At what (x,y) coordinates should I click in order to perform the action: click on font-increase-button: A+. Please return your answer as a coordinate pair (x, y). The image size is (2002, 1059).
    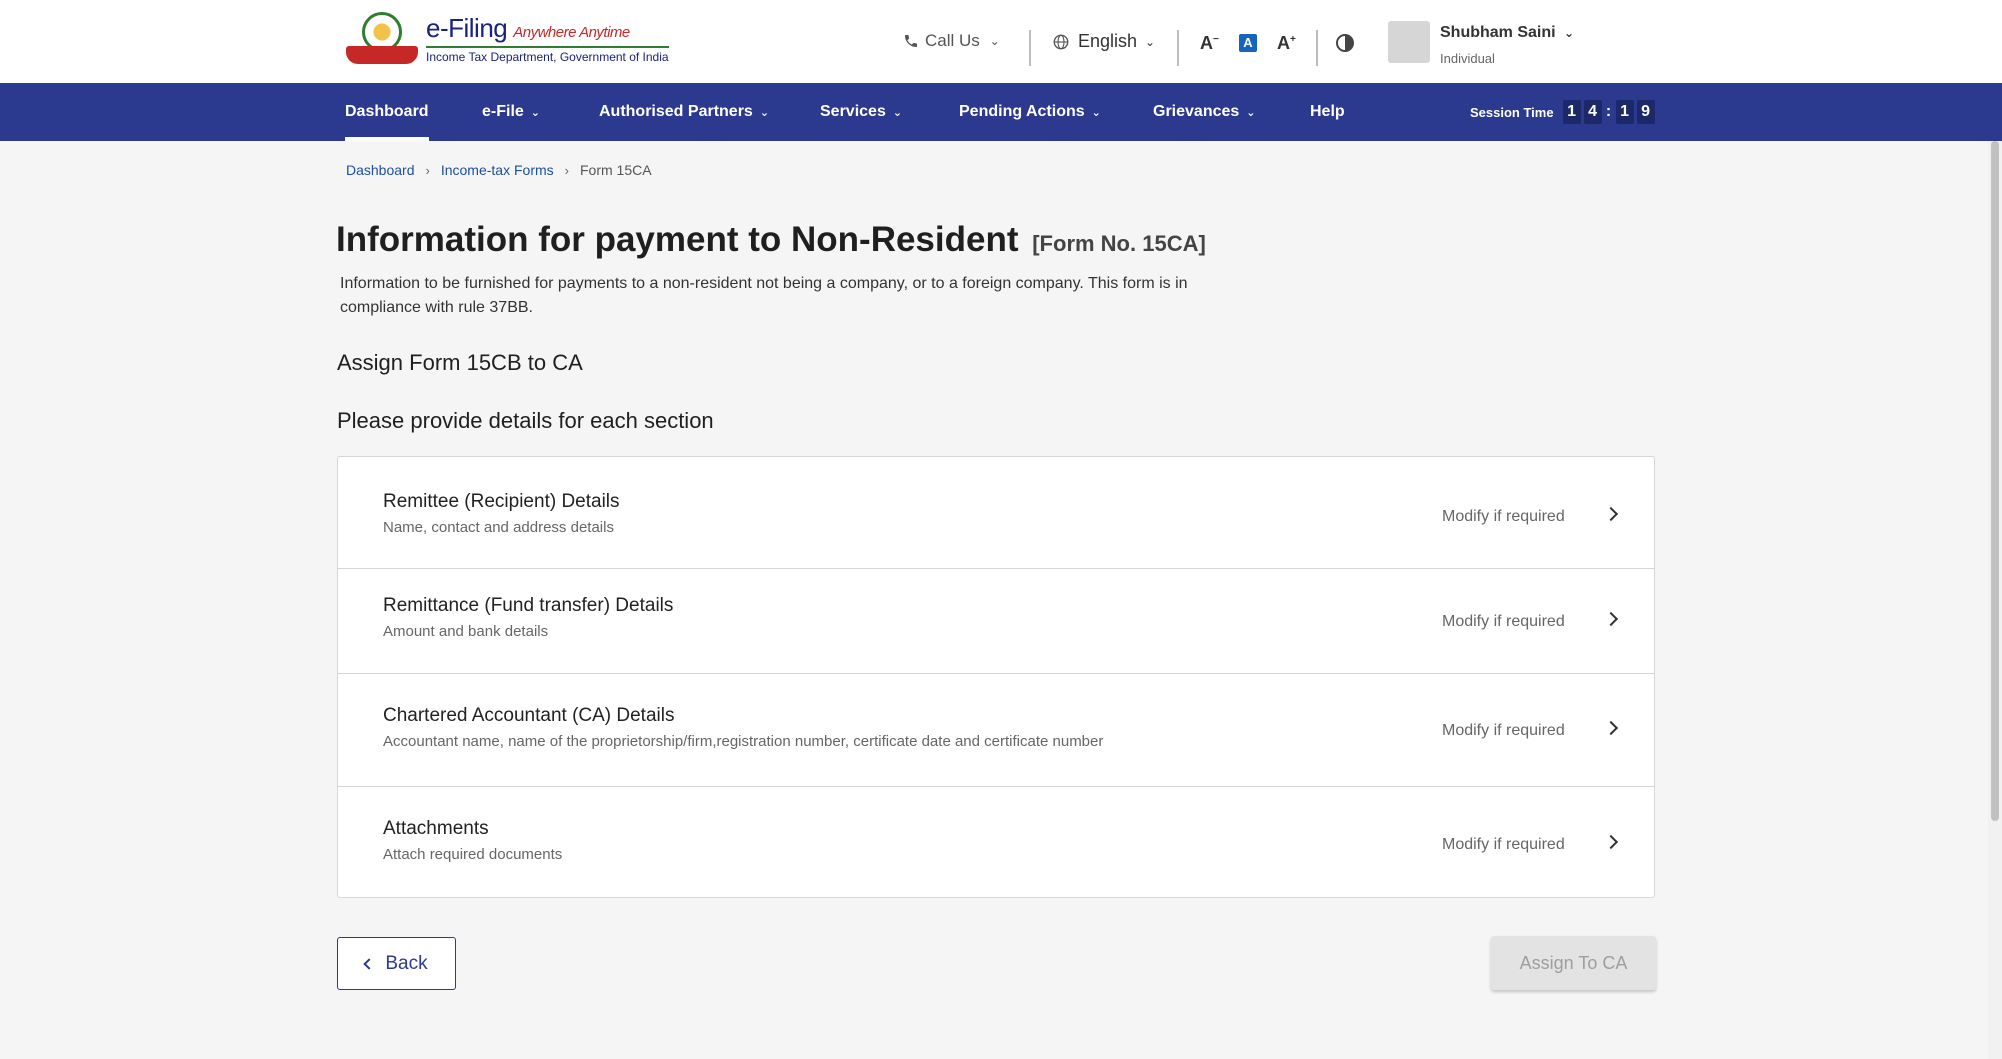
    Looking at the image, I should click on (1286, 43).